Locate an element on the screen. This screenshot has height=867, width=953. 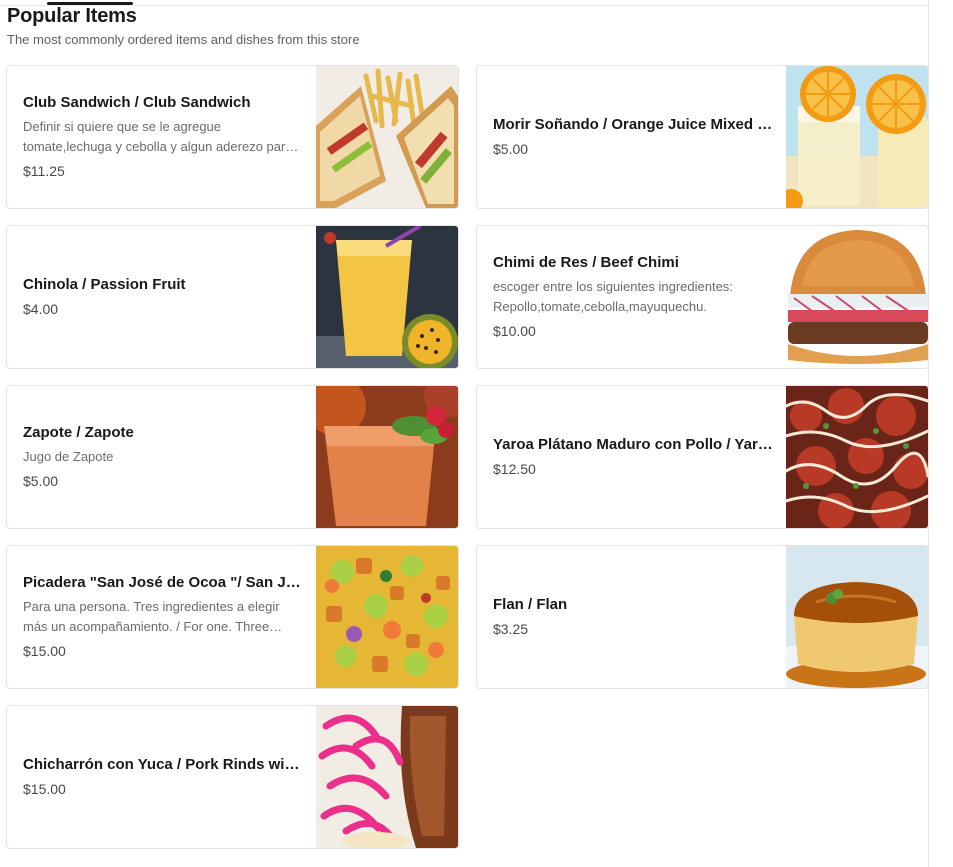
menu-item-card: Zapote / Zapote Jugo de Zapote $5.00 is located at coordinates (232, 457).